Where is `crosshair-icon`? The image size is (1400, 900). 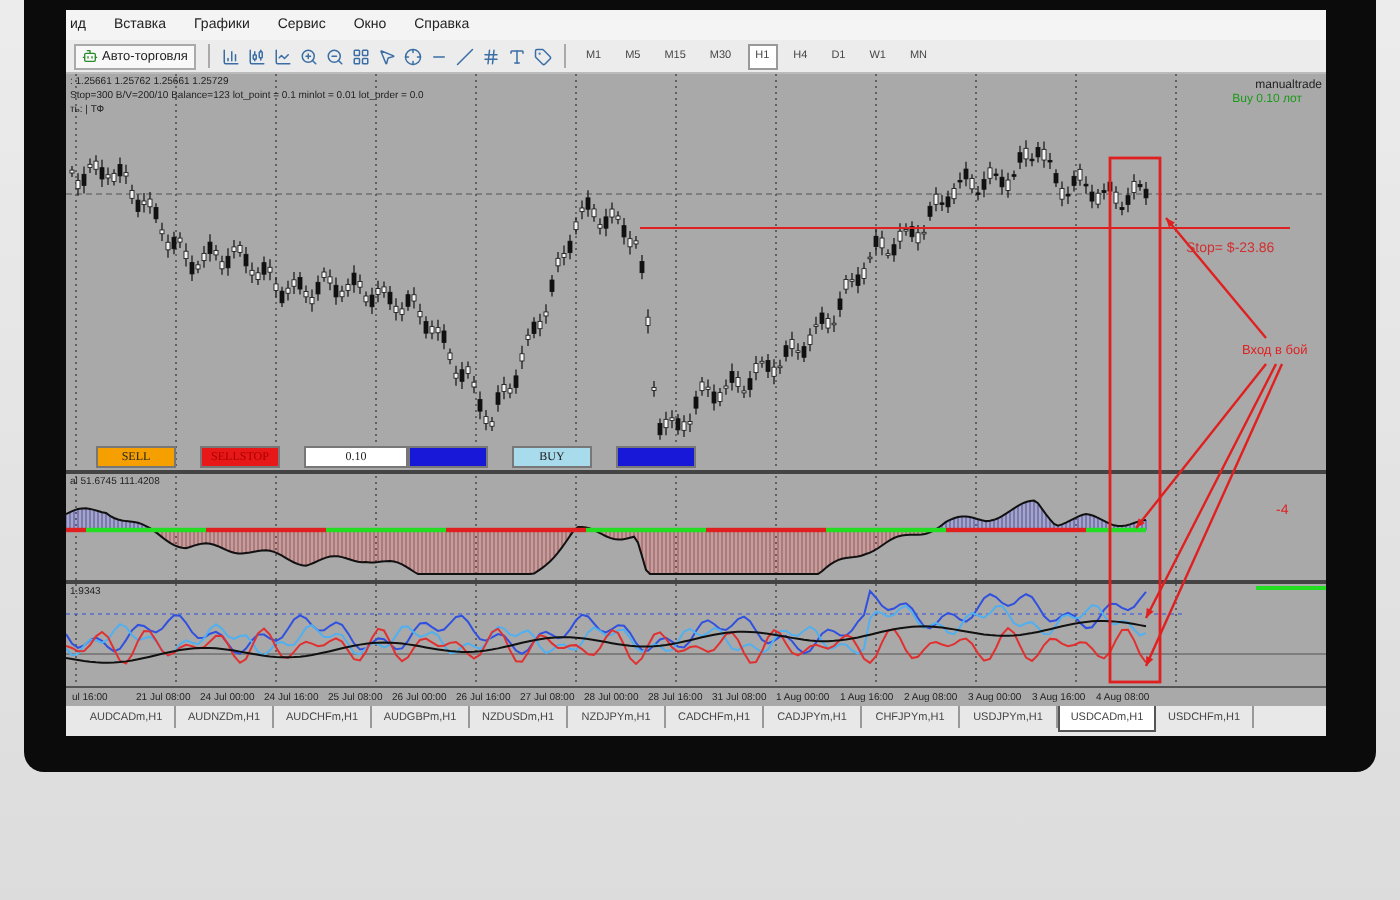
crosshair-icon is located at coordinates (412, 56).